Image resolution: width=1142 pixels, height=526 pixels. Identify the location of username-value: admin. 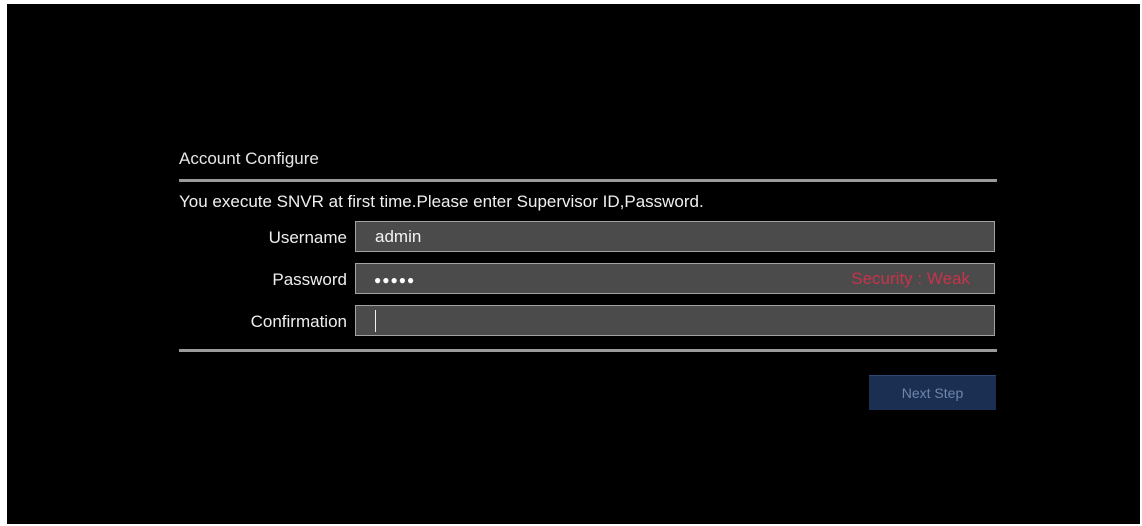
(398, 236).